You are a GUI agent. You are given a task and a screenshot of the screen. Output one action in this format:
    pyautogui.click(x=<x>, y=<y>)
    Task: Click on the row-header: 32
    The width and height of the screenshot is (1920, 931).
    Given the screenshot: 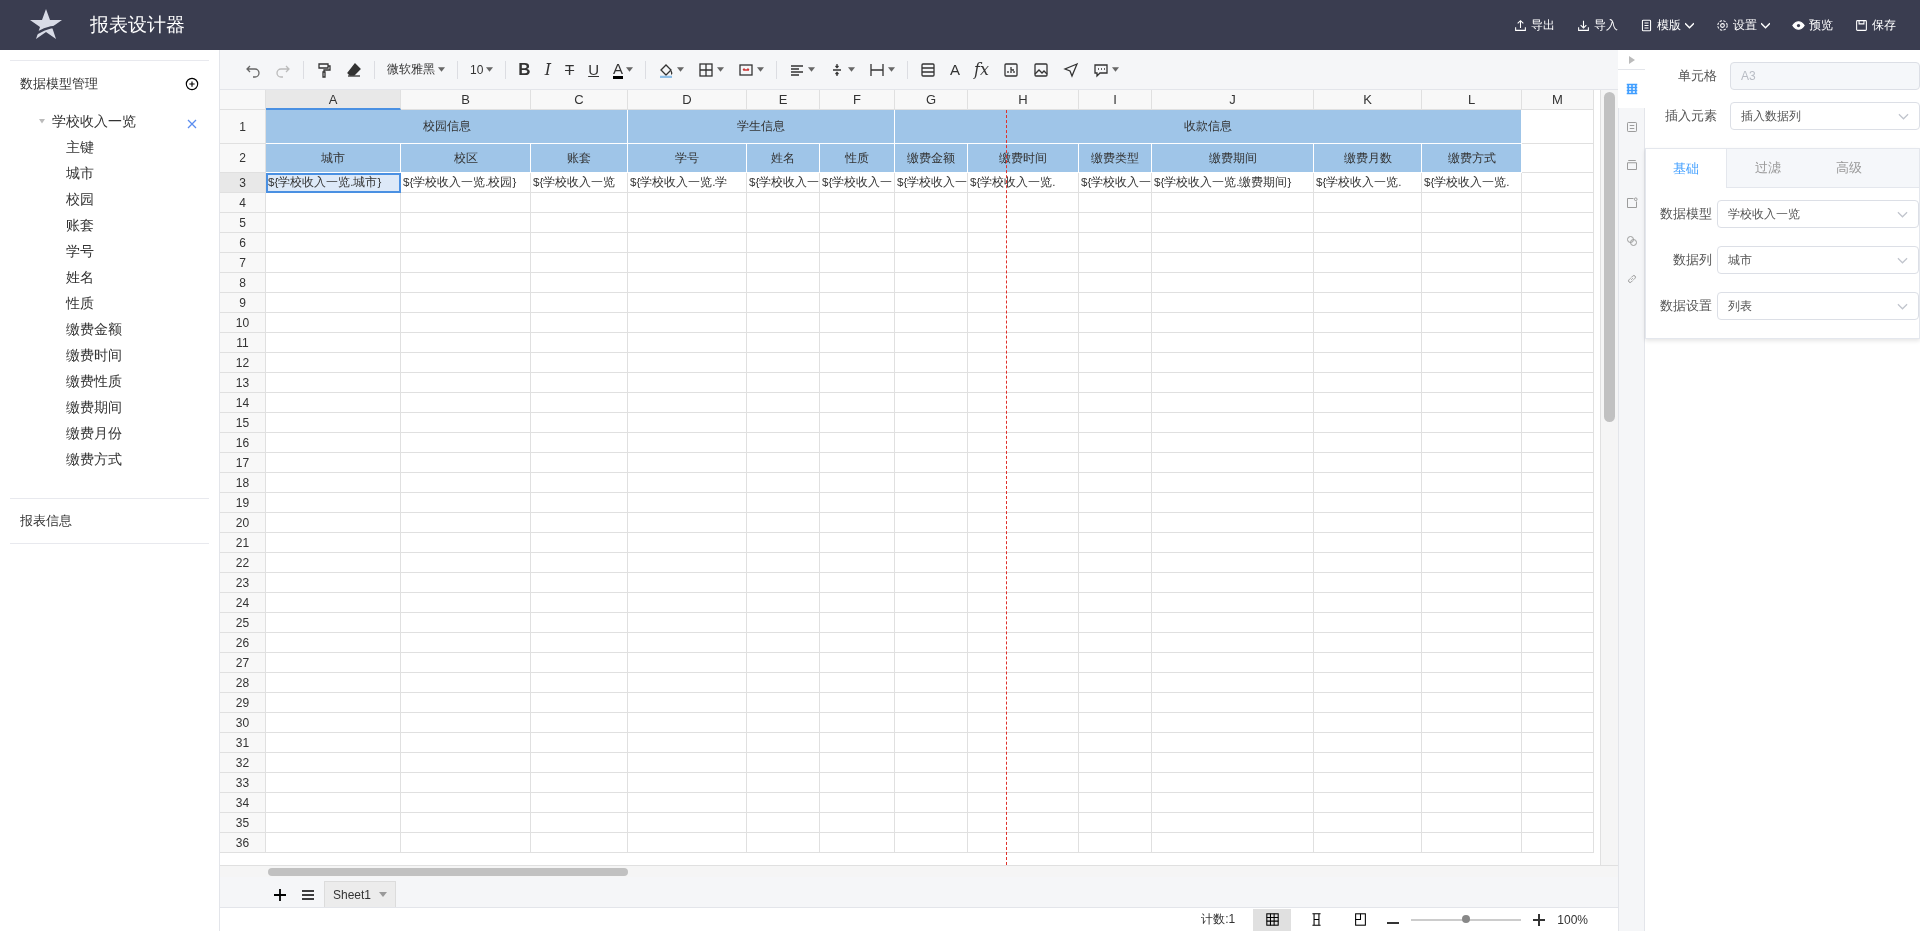 What is the action you would take?
    pyautogui.click(x=243, y=763)
    